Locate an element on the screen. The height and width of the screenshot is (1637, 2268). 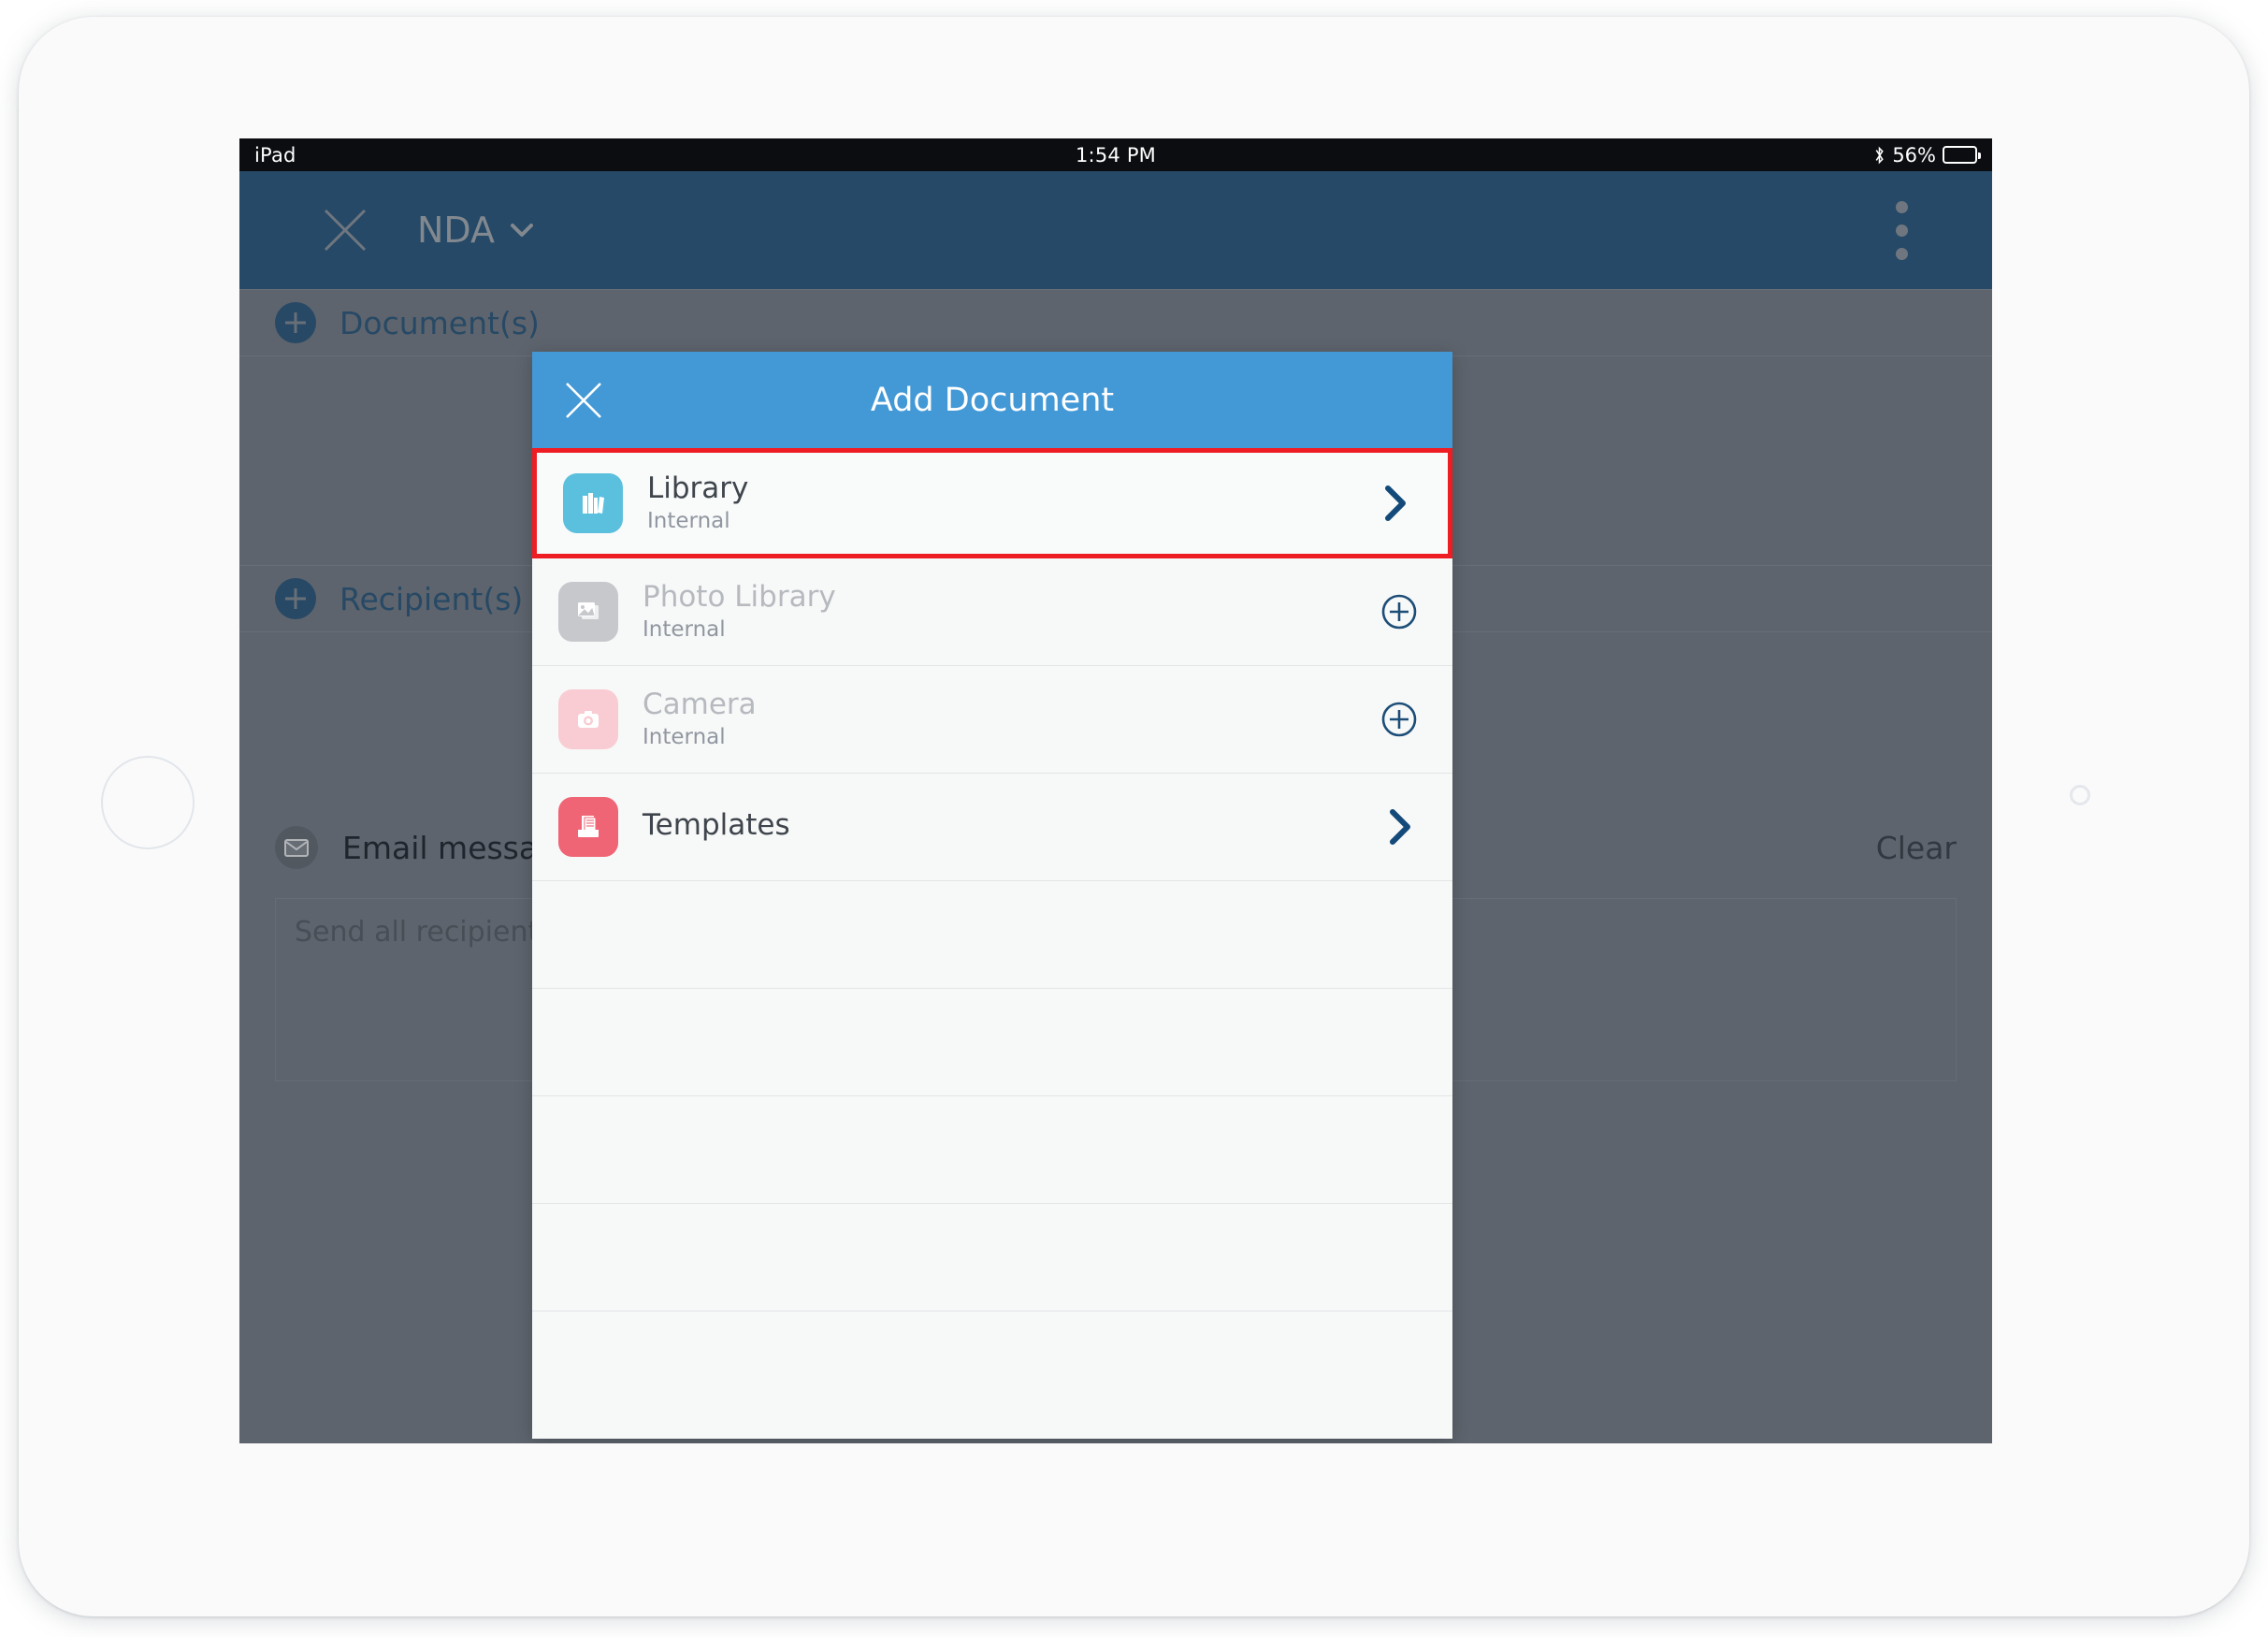
dialog-header: Add Document is located at coordinates (992, 400).